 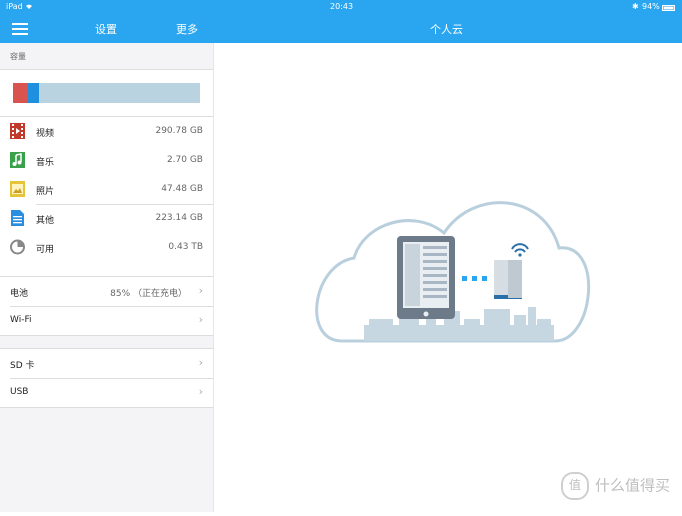 I want to click on storage-item-photo: 照片 47.48 GB, so click(x=106, y=189).